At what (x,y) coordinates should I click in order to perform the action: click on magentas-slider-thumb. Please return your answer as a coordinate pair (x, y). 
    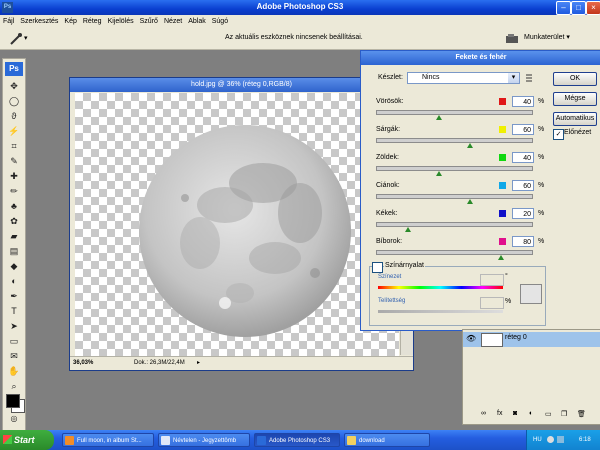
    Looking at the image, I should click on (501, 257).